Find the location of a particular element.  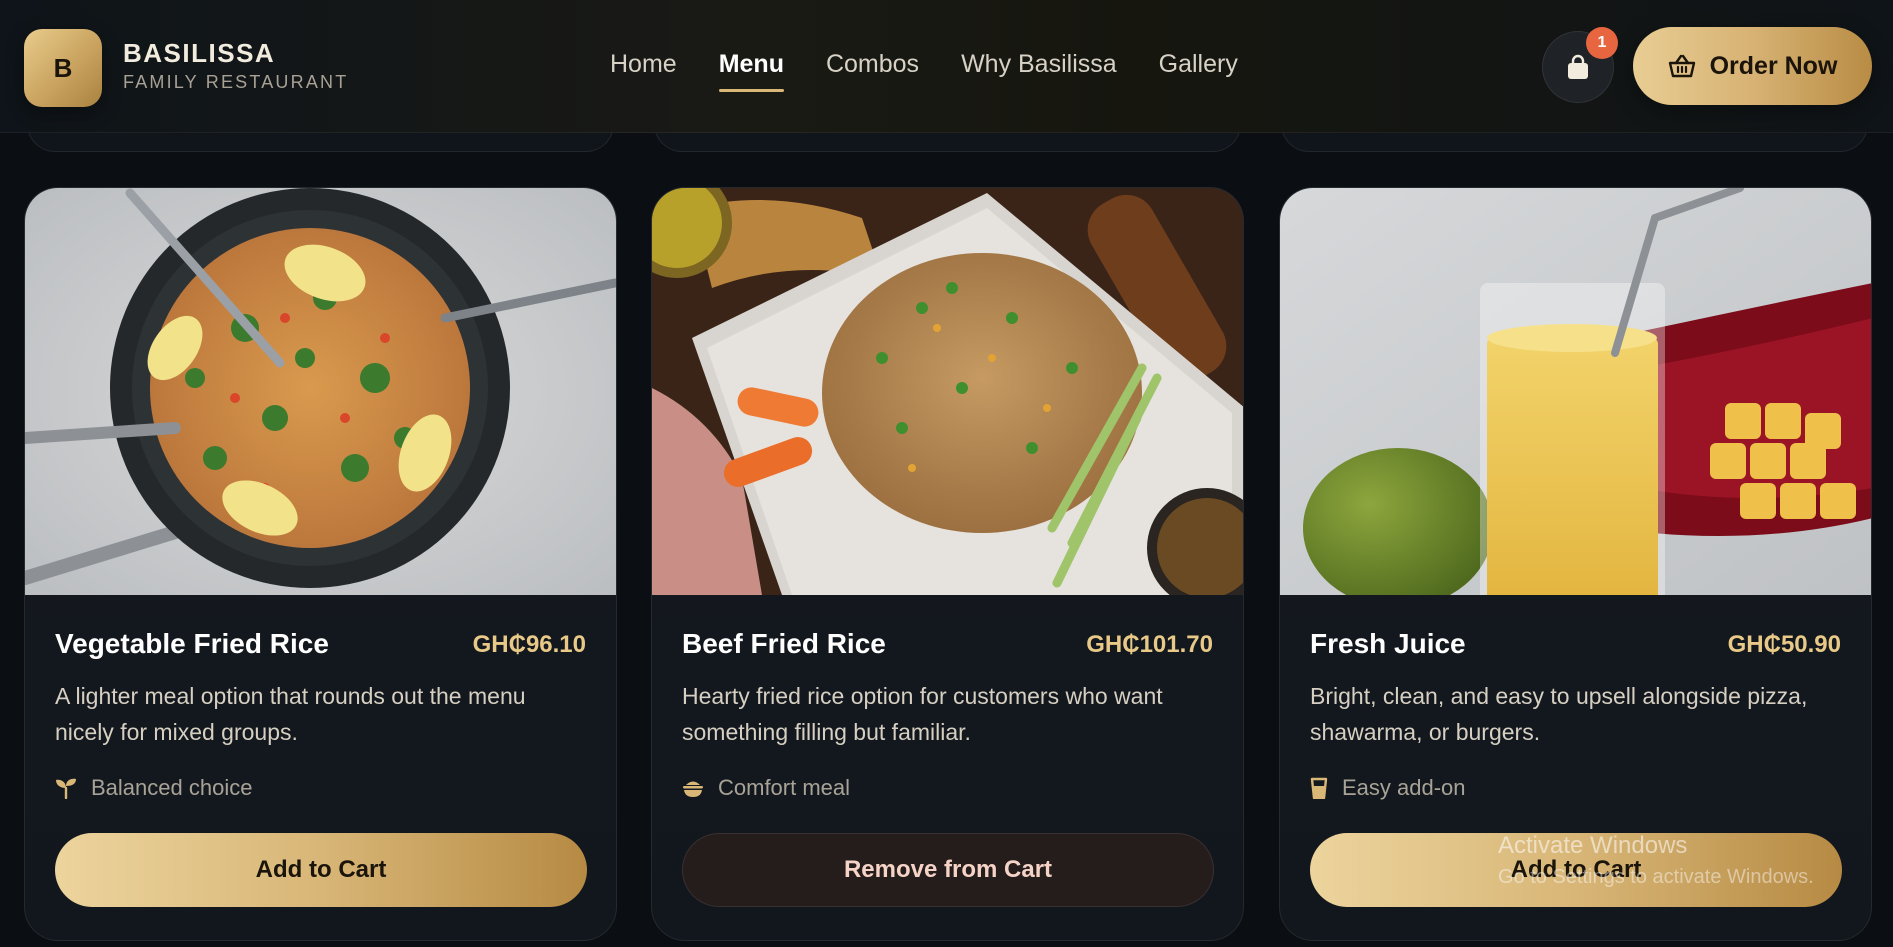

order-now-button: Order Now is located at coordinates (1752, 66).